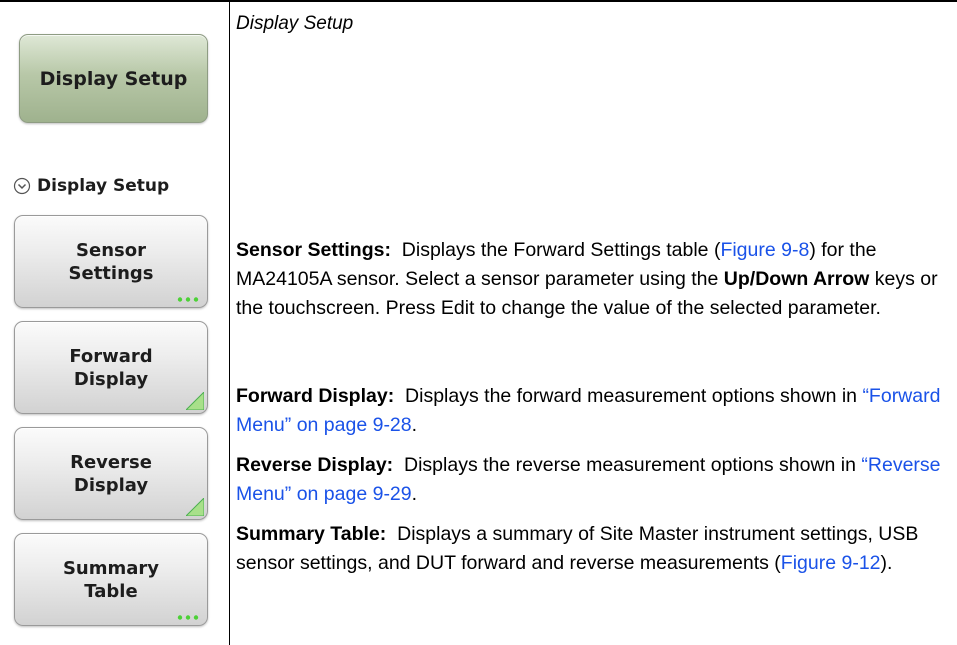 The width and height of the screenshot is (957, 645). What do you see at coordinates (229, 323) in the screenshot?
I see `column-divider` at bounding box center [229, 323].